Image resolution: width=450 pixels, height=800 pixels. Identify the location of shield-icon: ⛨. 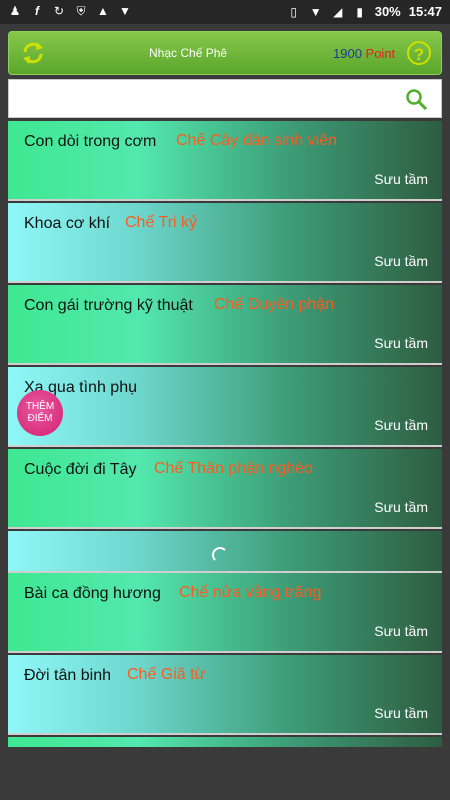
(81, 11).